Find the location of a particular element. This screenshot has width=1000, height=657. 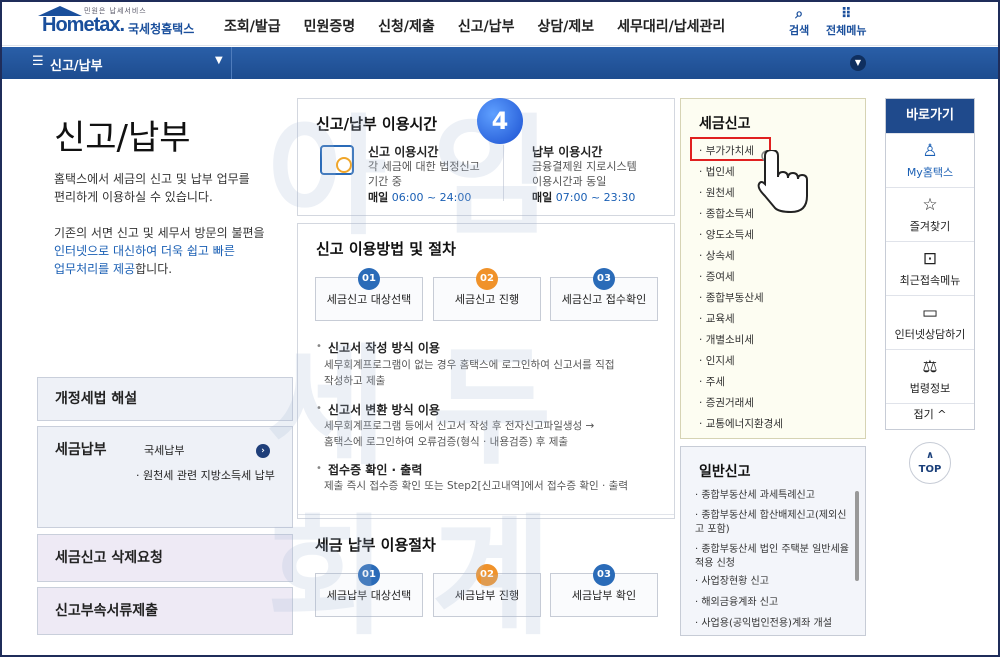

general-item: · 사업용(공익법인전용)계좌 개설 is located at coordinates (773, 624).